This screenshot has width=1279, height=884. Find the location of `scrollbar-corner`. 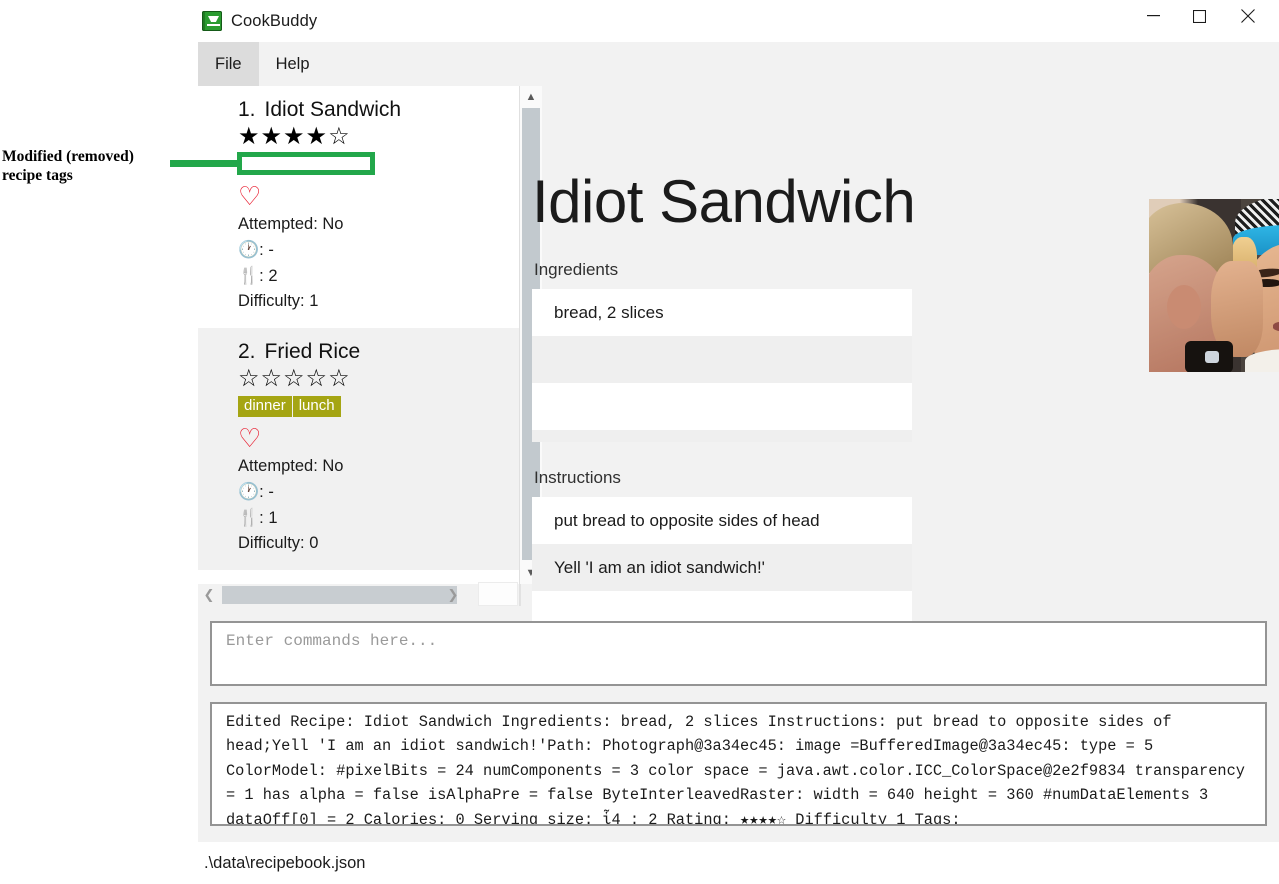

scrollbar-corner is located at coordinates (498, 594).